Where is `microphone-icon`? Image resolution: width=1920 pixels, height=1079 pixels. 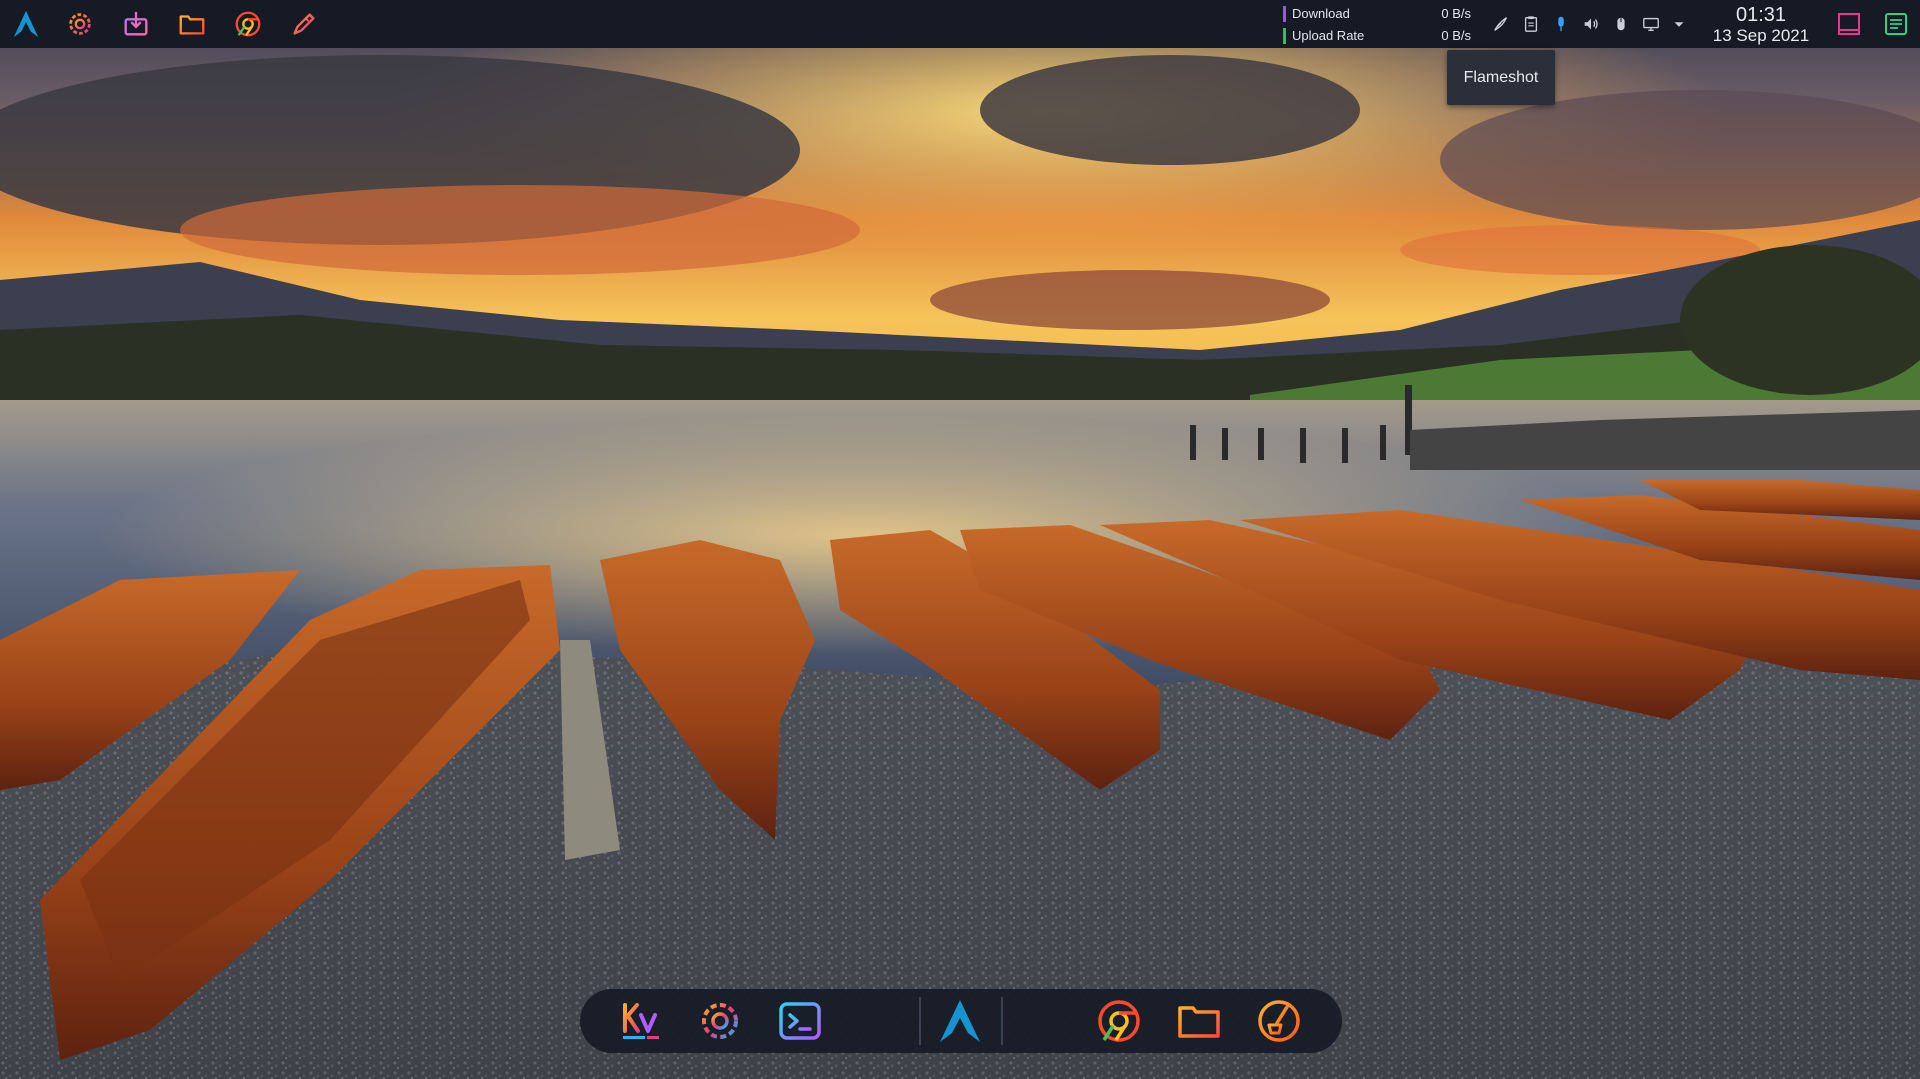
microphone-icon is located at coordinates (1561, 24).